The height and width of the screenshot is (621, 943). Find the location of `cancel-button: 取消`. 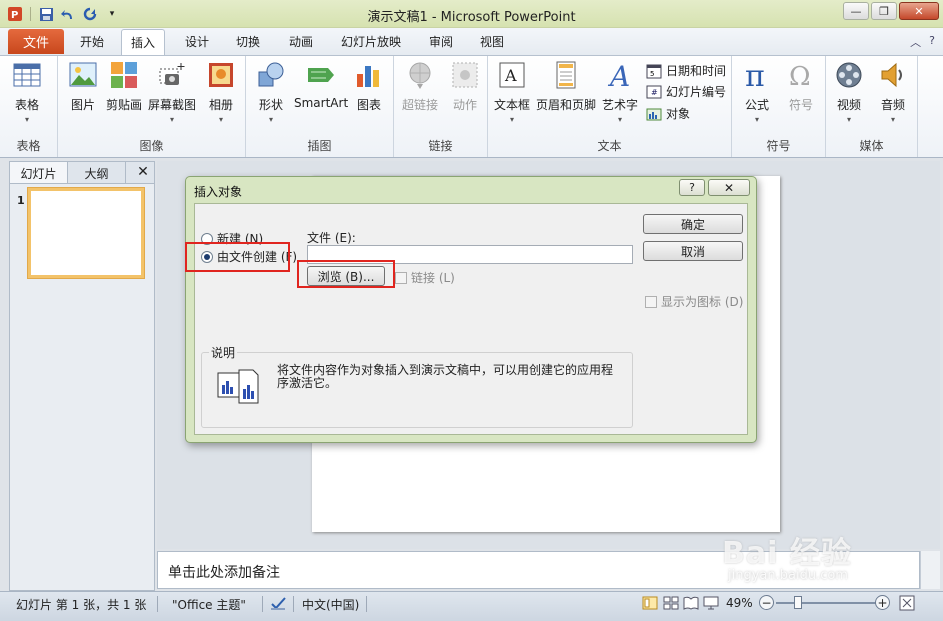

cancel-button: 取消 is located at coordinates (693, 251).